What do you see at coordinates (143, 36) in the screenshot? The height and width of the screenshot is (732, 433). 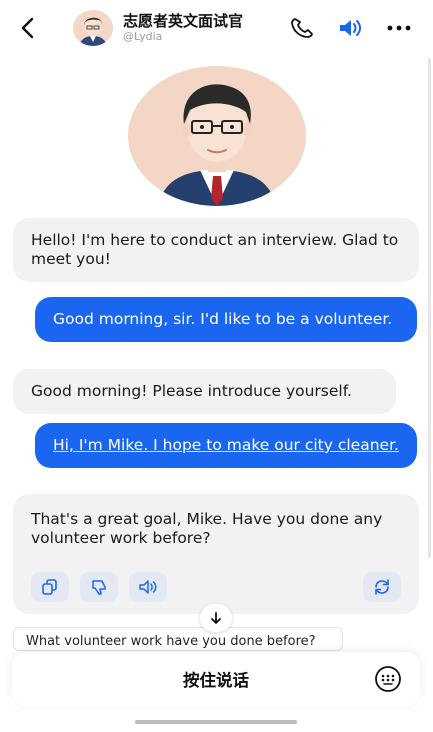 I see `chat-subtitle: @Lydia` at bounding box center [143, 36].